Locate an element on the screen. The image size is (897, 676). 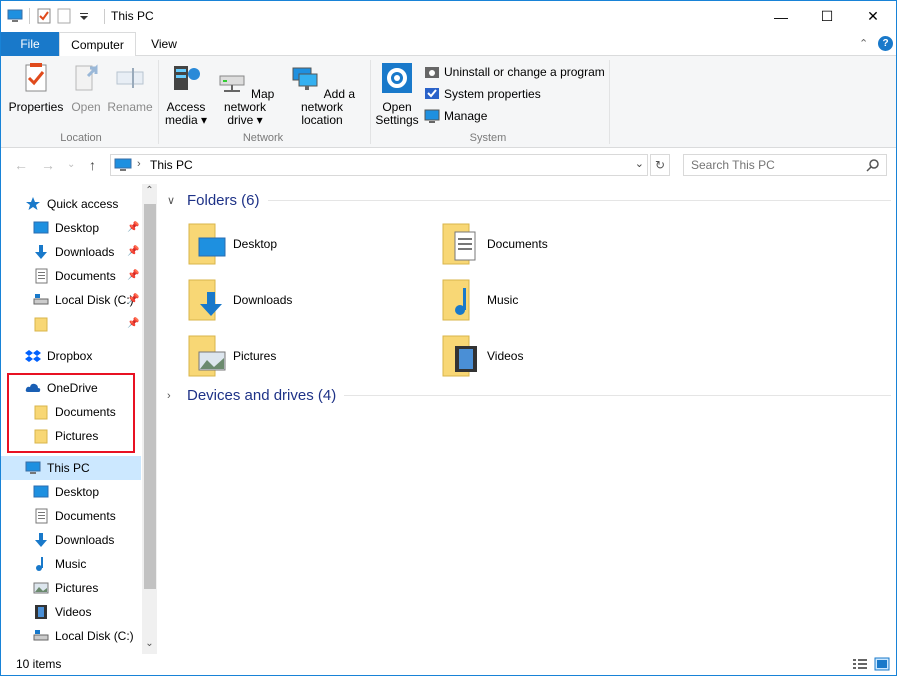
folder-tile-videos: Videos is located at coordinates (542, 356).